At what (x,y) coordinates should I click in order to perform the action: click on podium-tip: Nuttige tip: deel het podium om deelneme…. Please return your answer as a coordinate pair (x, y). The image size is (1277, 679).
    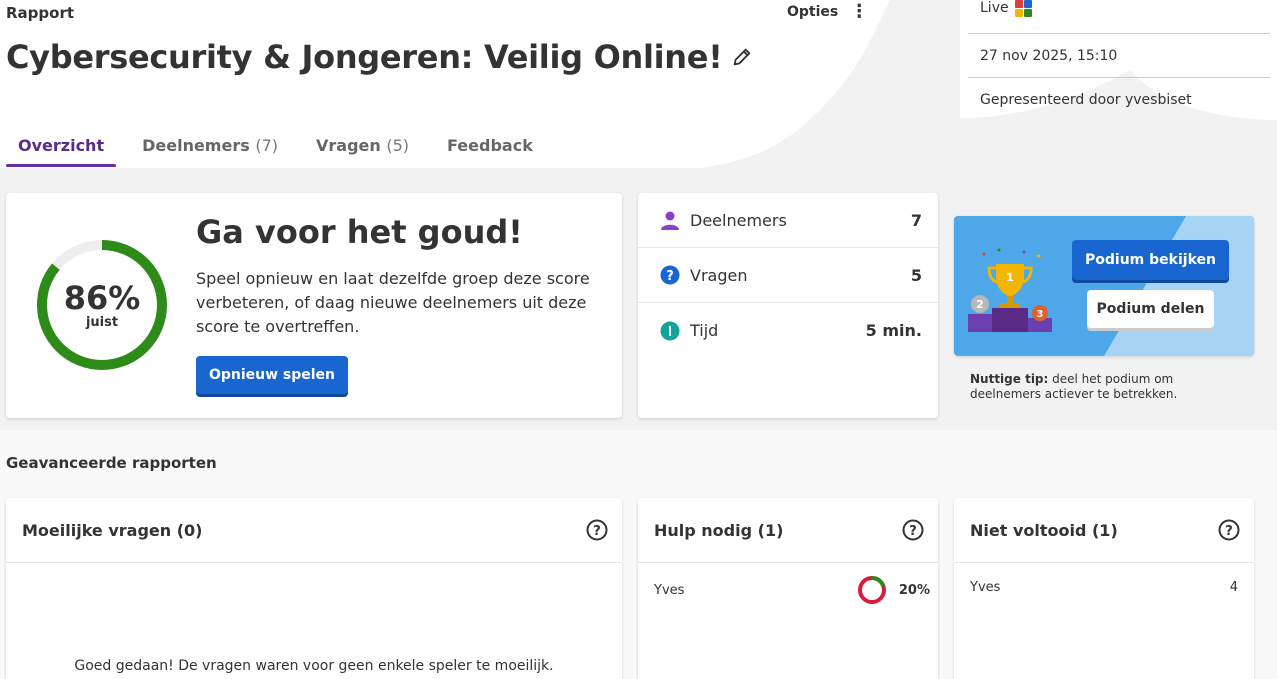
    Looking at the image, I should click on (1100, 387).